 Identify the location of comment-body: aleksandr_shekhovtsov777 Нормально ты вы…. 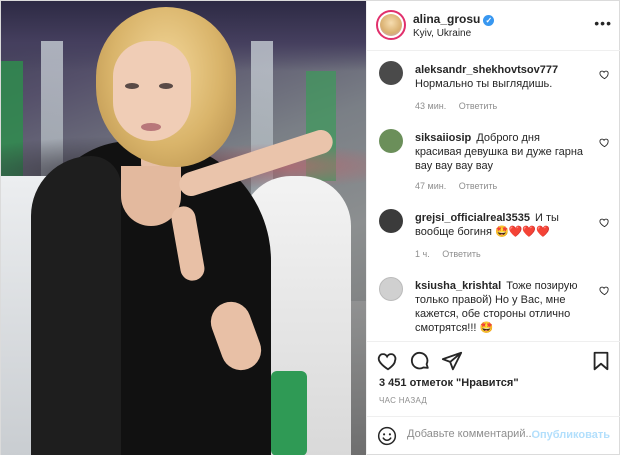
(500, 77).